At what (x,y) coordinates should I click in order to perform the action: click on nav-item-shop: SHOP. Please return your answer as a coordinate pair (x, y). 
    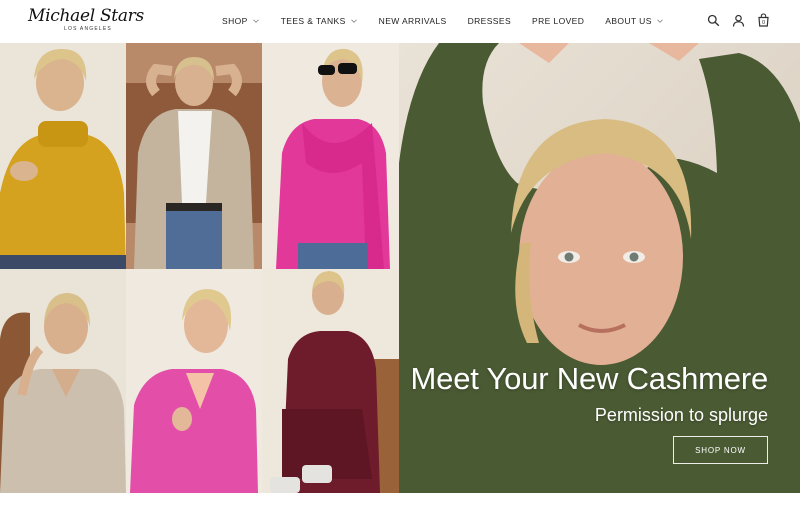
    Looking at the image, I should click on (241, 21).